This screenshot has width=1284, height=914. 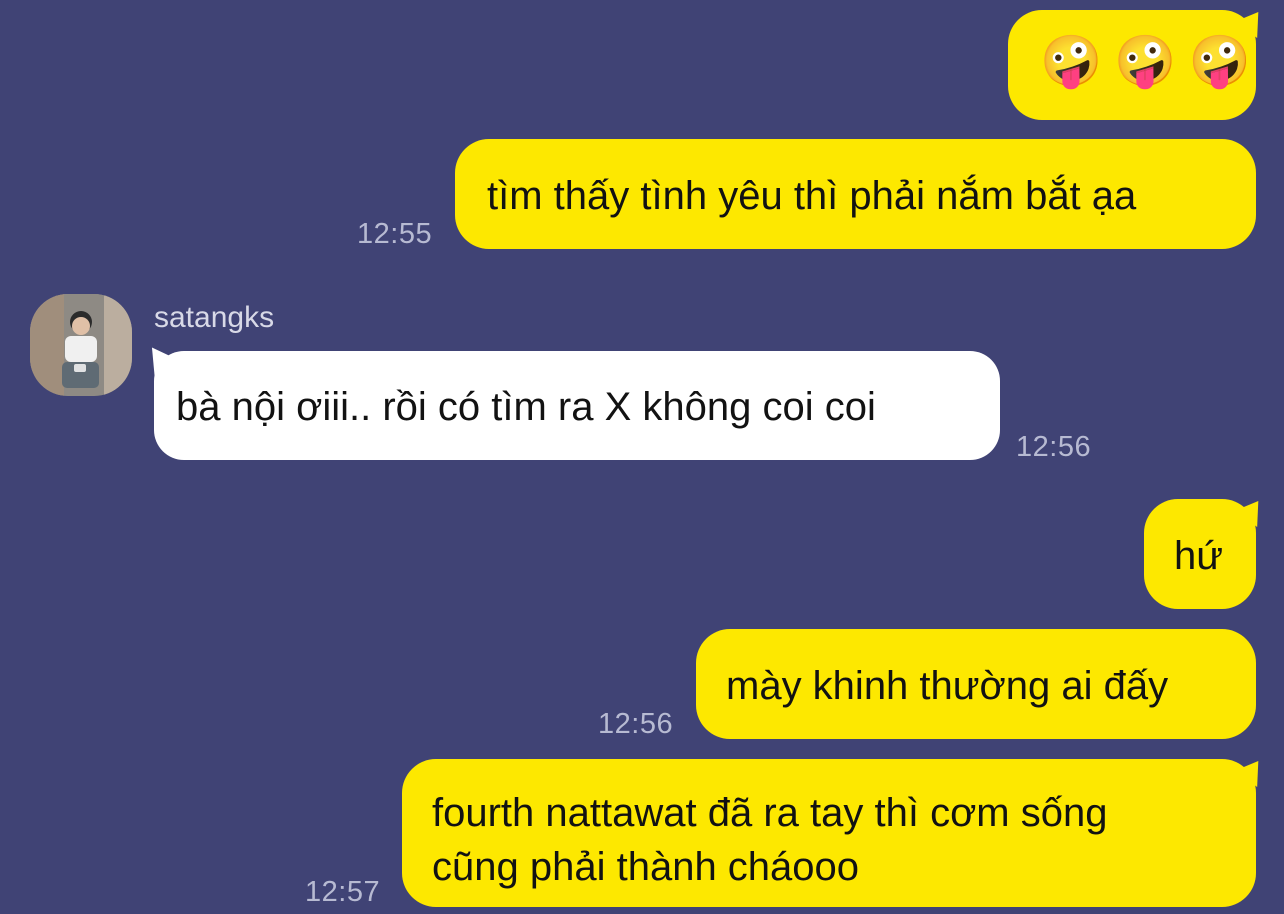 What do you see at coordinates (81, 345) in the screenshot?
I see `avatar` at bounding box center [81, 345].